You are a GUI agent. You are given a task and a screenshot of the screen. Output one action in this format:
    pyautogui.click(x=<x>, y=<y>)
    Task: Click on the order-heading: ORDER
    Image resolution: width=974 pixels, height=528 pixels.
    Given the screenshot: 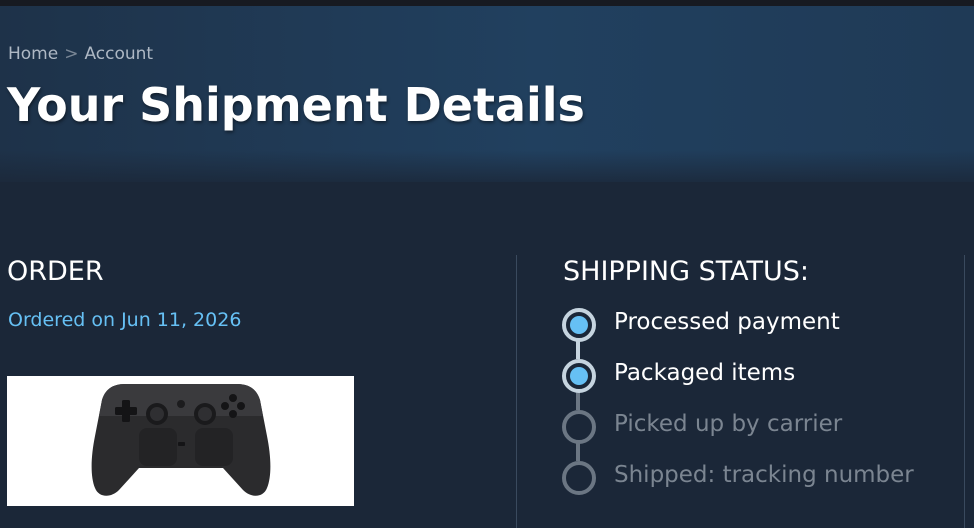 What is the action you would take?
    pyautogui.click(x=55, y=271)
    